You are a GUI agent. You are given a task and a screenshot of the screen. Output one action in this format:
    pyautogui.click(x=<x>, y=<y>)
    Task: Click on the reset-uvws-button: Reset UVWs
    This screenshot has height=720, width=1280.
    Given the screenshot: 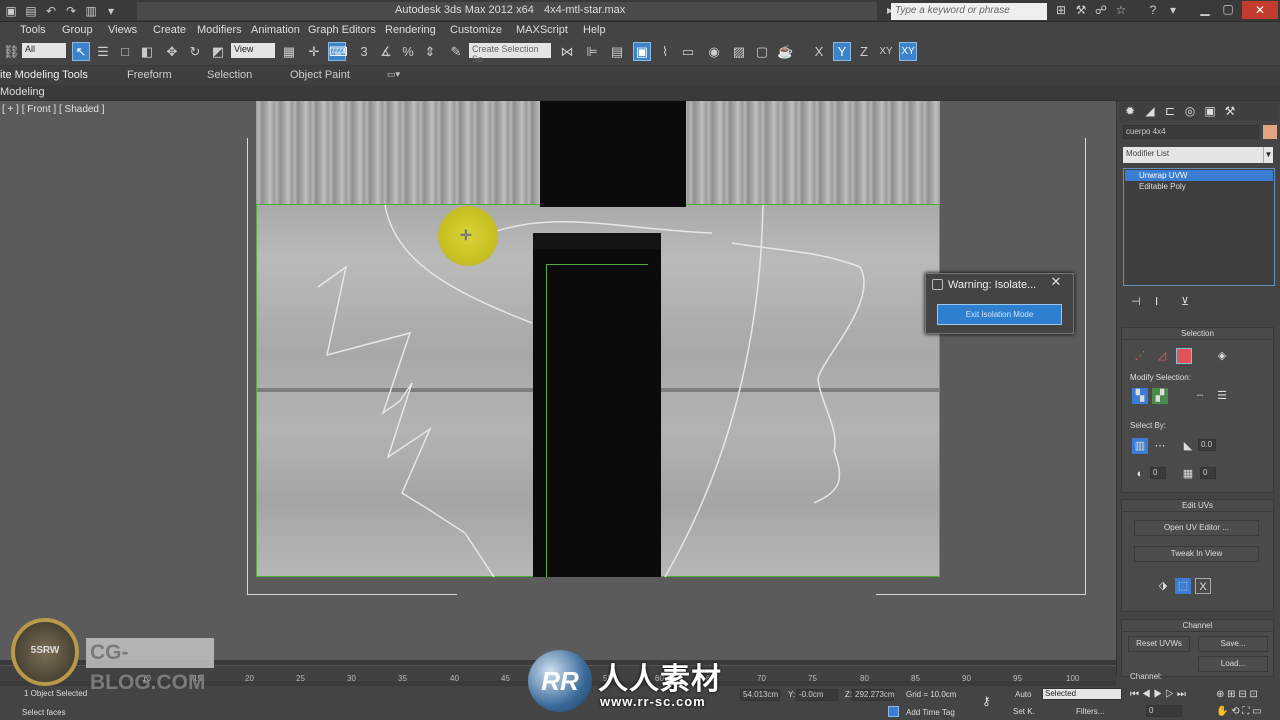 What is the action you would take?
    pyautogui.click(x=1159, y=644)
    